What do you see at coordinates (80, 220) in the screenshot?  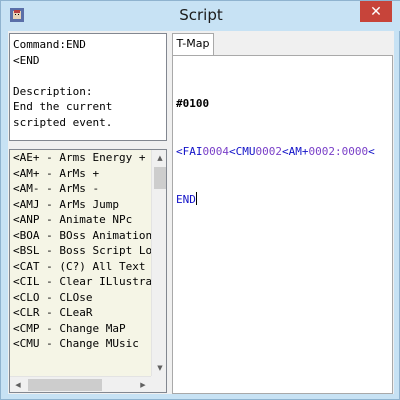 I see `list-item: <ANP - Animate NPc` at bounding box center [80, 220].